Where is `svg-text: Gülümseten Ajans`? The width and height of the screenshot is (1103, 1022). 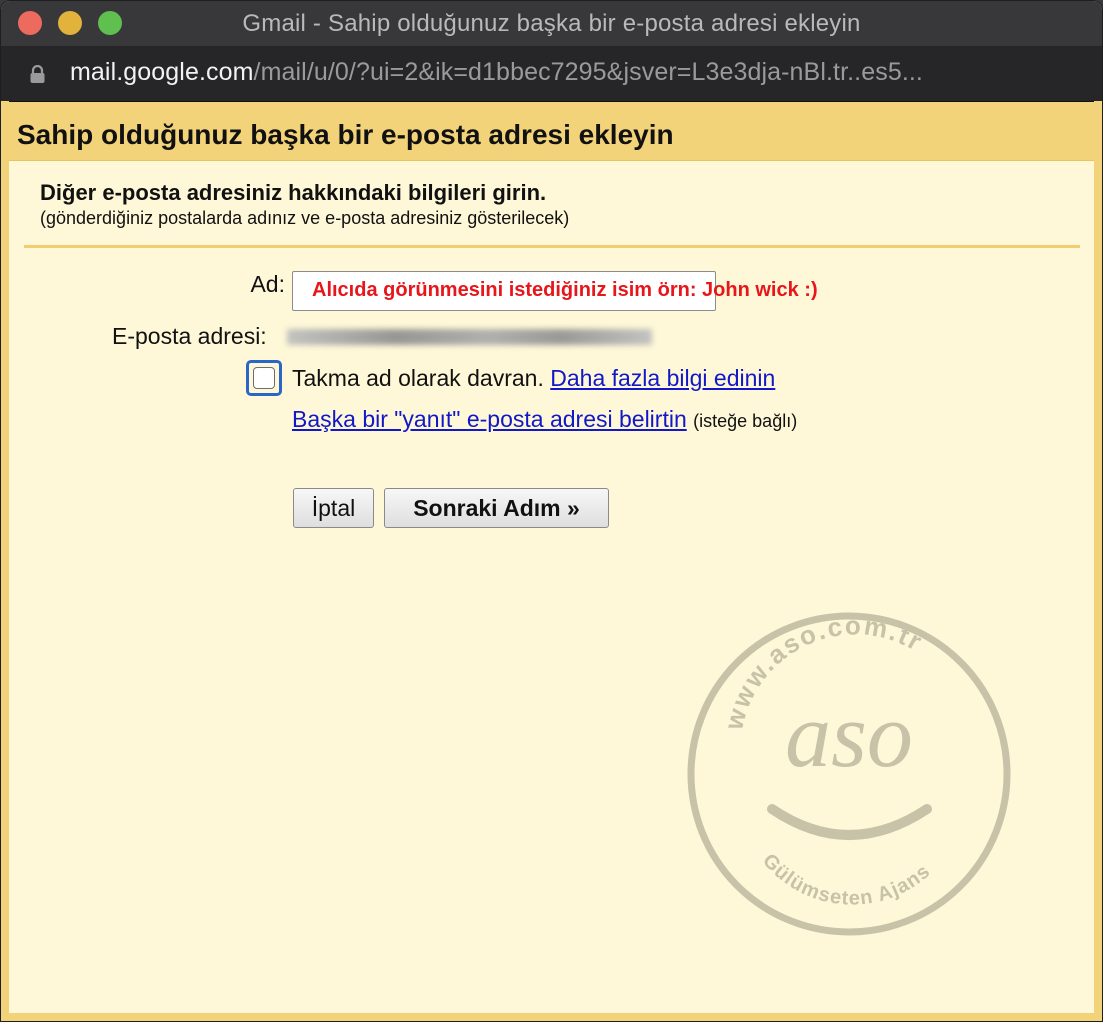 svg-text: Gülümseten Ajans is located at coordinates (846, 880).